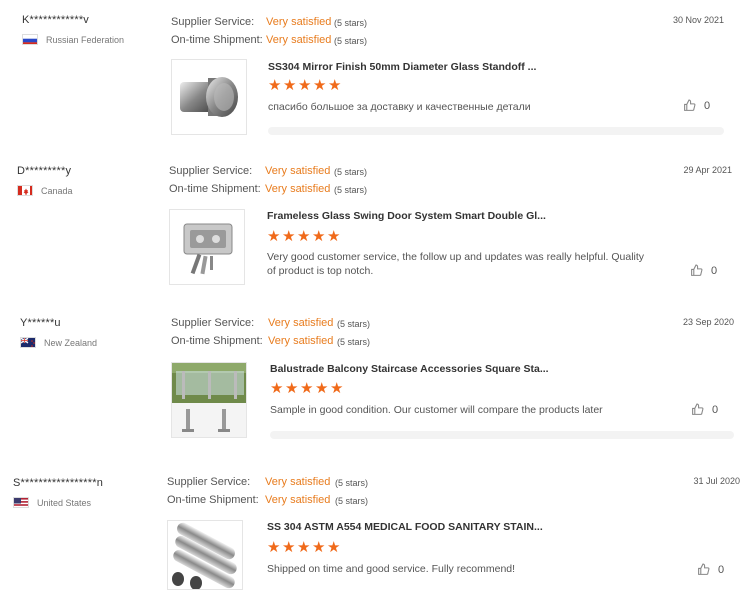 The image size is (750, 600). I want to click on country-name: Russian Federation, so click(85, 39).